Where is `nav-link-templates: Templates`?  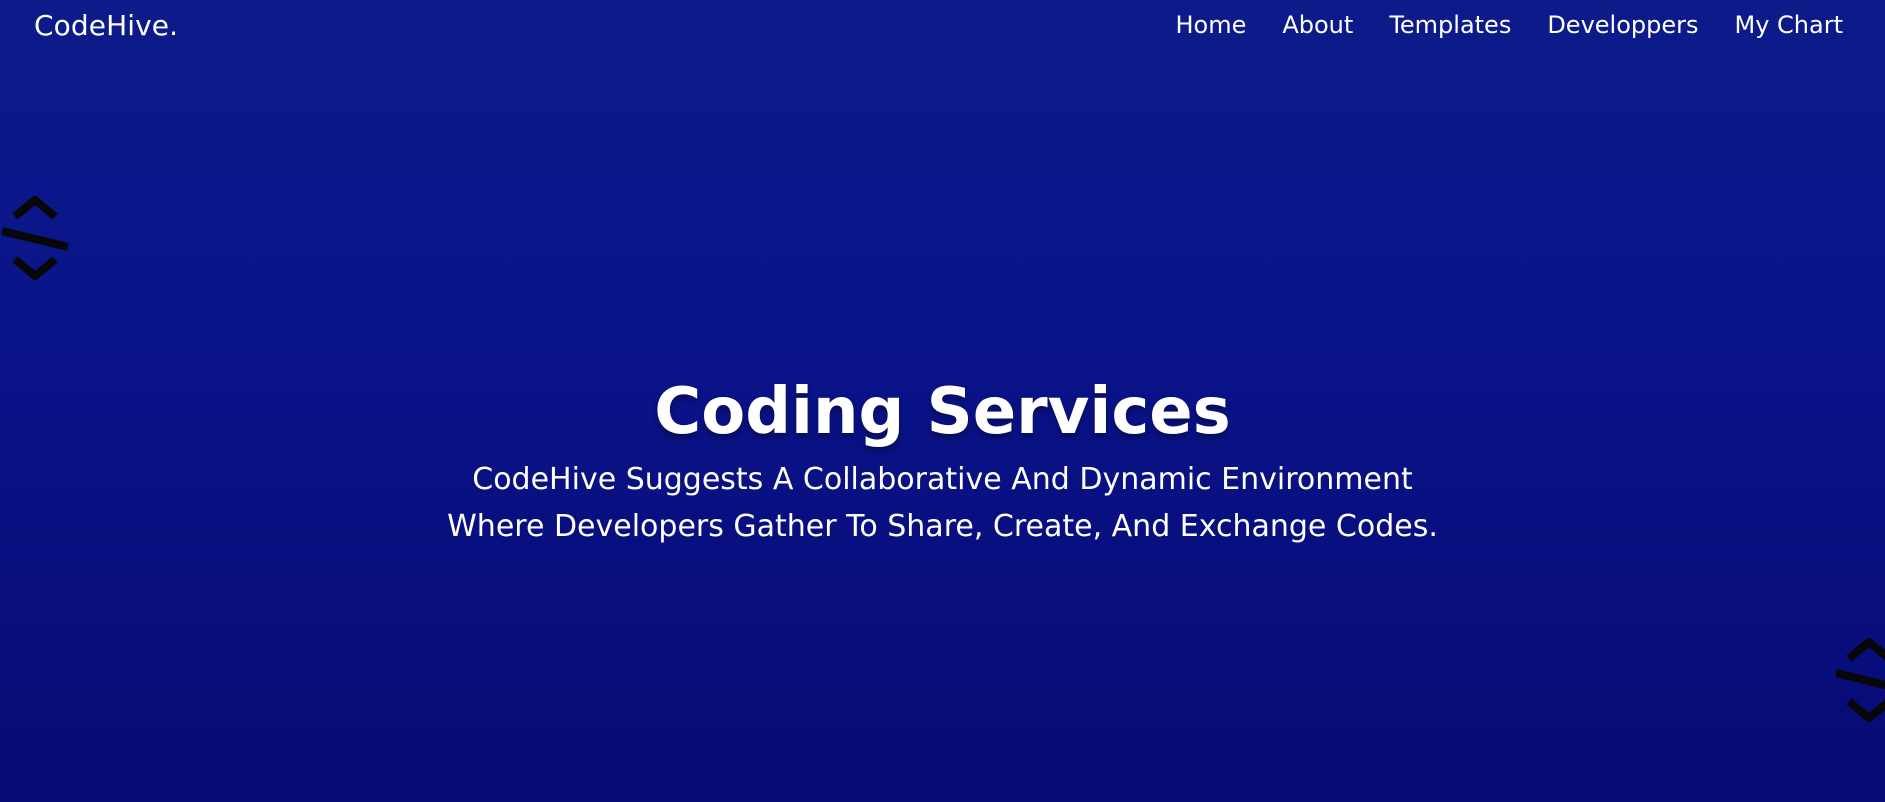 nav-link-templates: Templates is located at coordinates (1450, 25).